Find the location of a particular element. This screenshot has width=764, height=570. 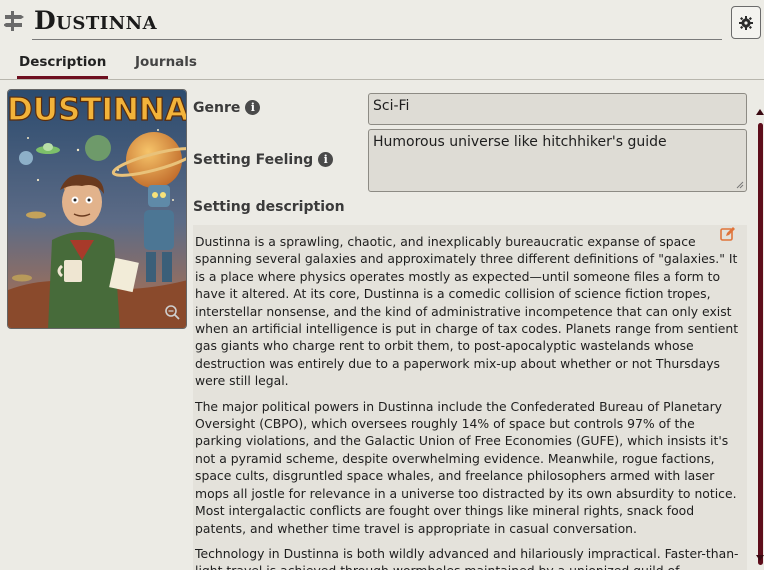

tab-description: Description is located at coordinates (62, 66).